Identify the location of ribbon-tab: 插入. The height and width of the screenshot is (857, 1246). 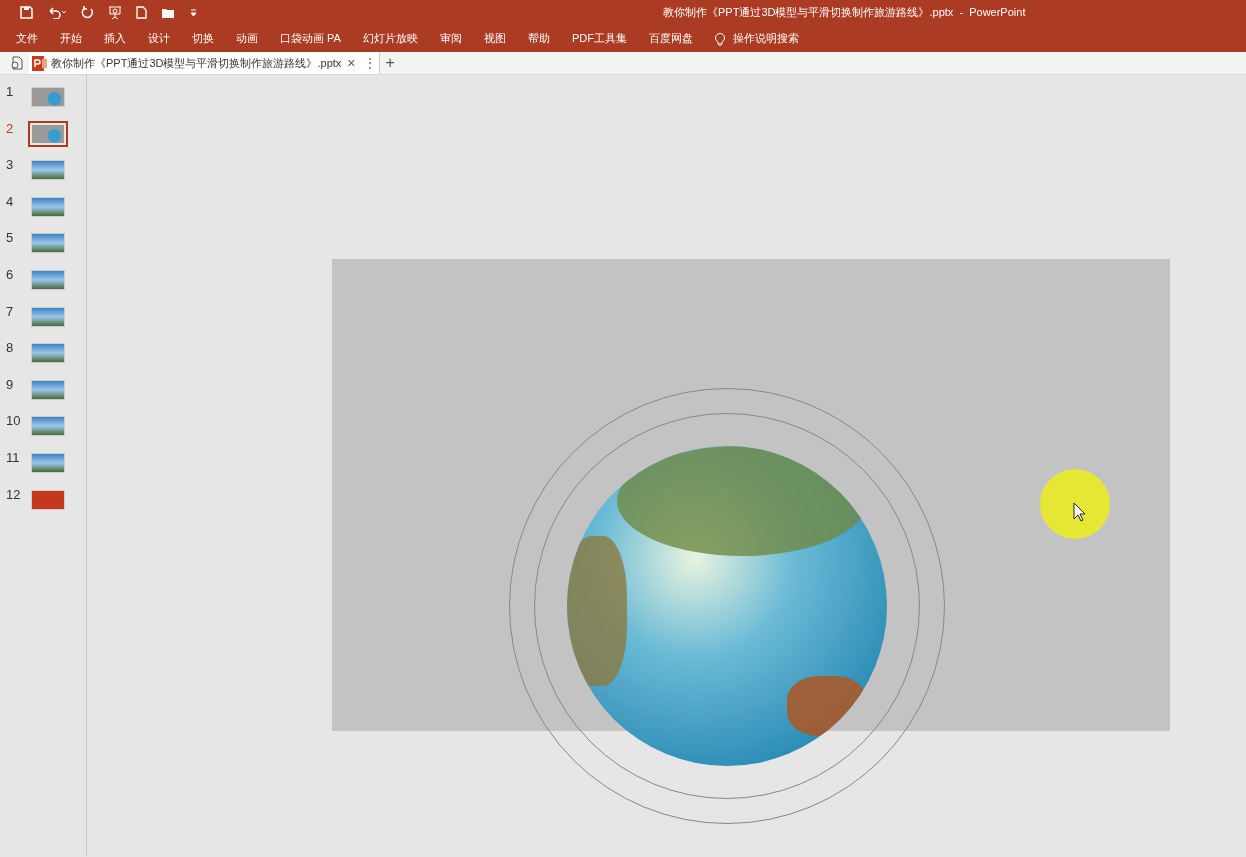
(115, 38).